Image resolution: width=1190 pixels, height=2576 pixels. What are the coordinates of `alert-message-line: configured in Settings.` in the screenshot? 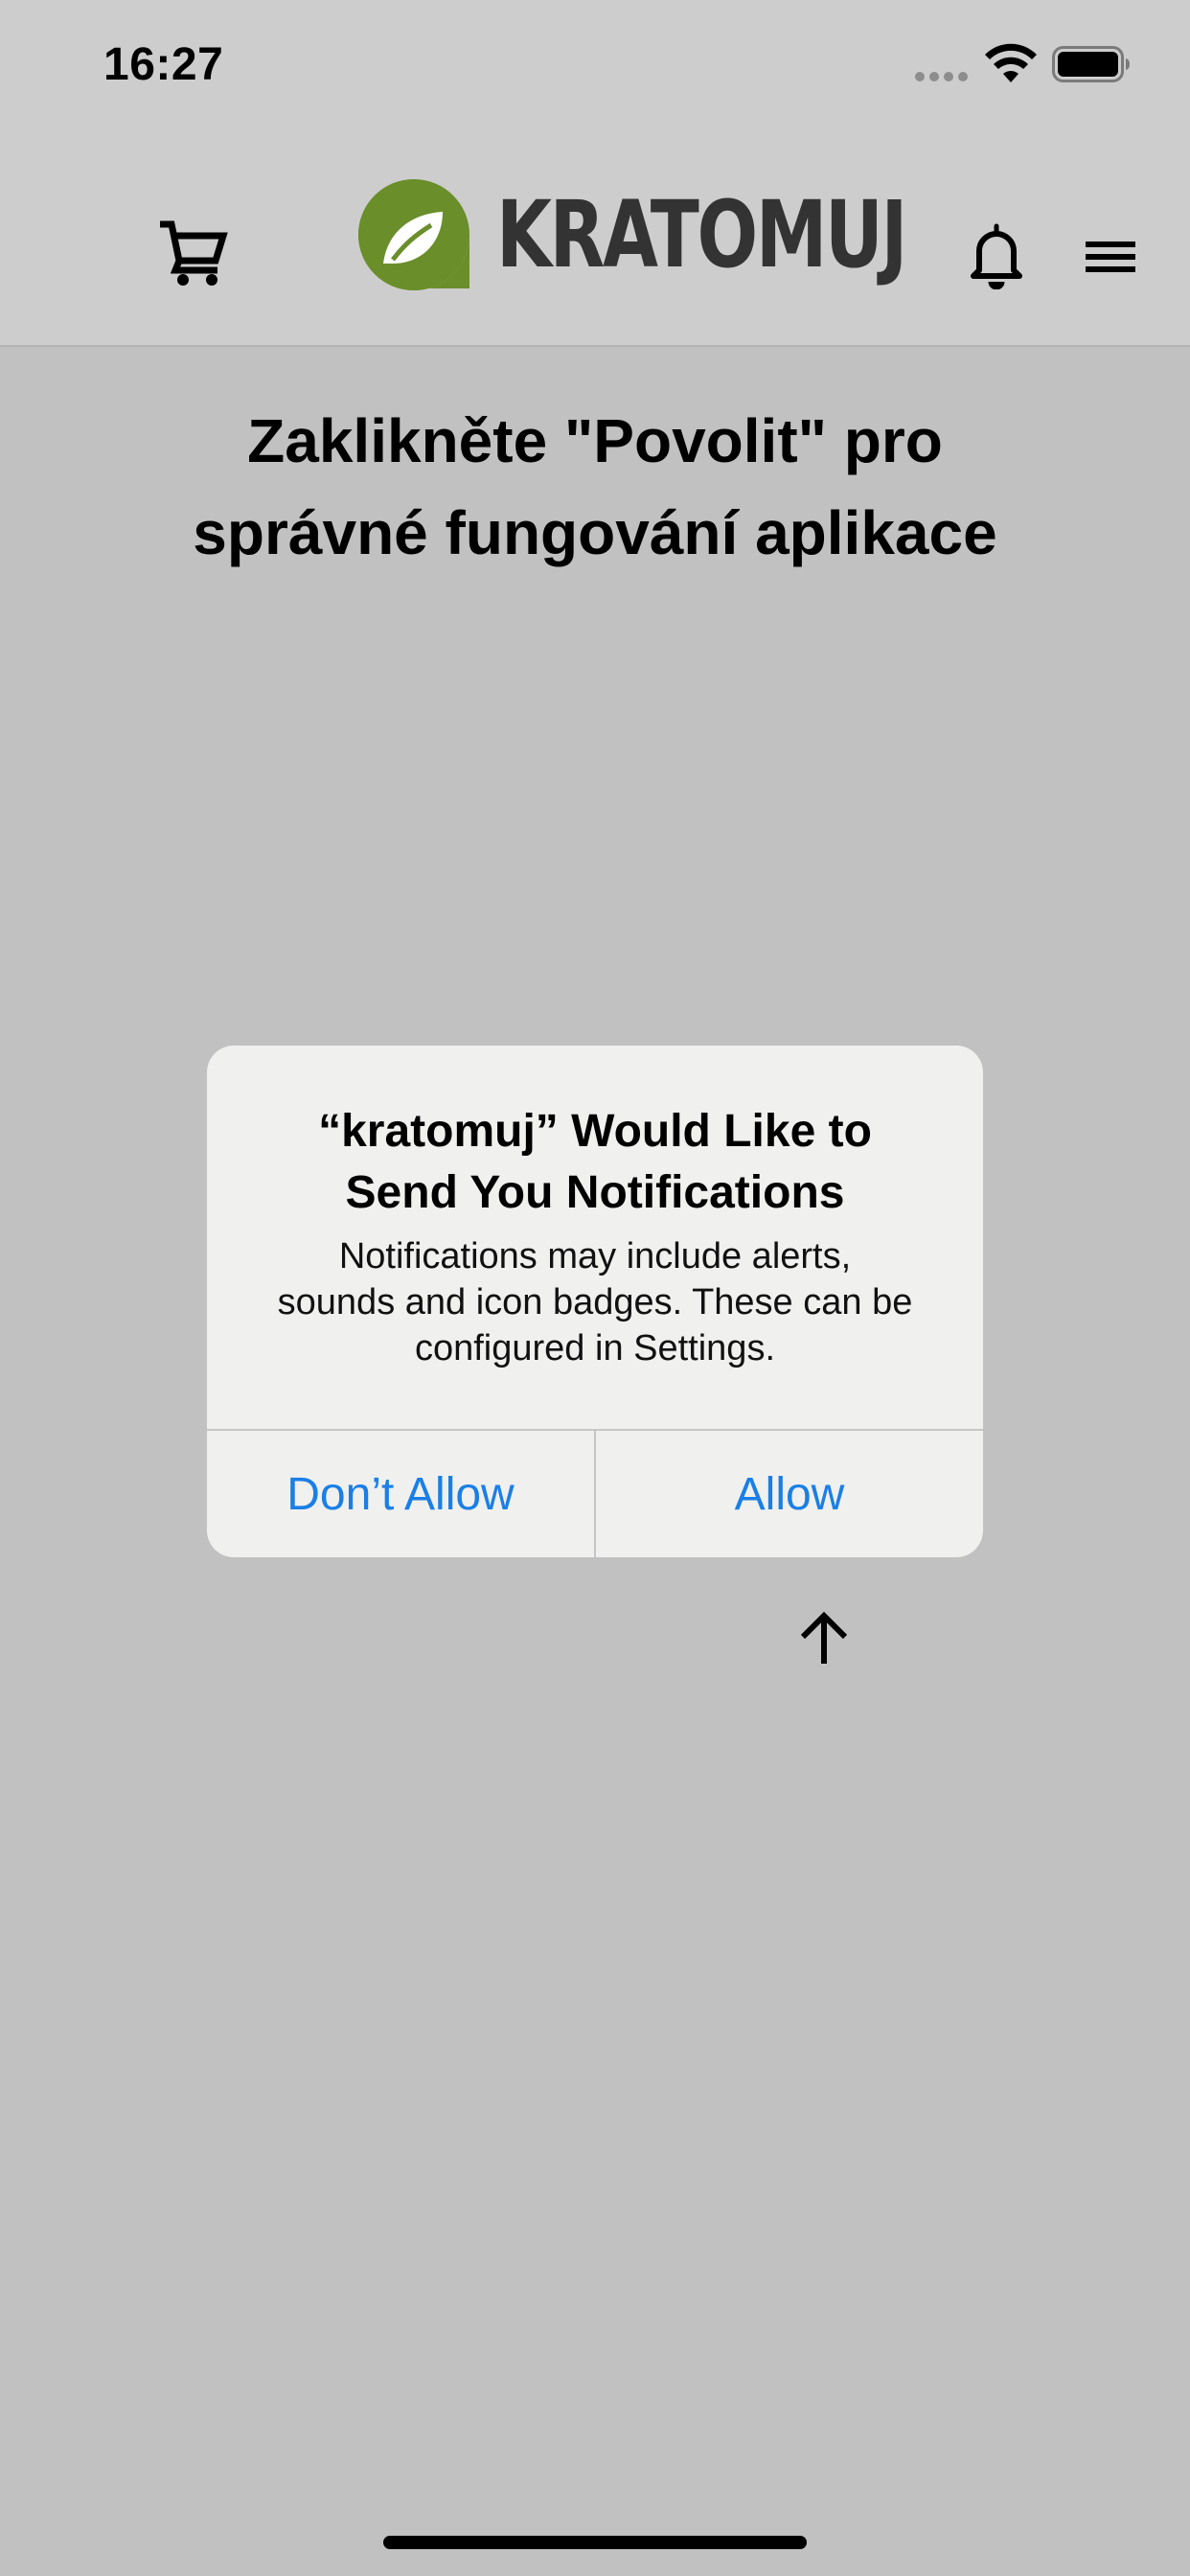 It's located at (594, 1348).